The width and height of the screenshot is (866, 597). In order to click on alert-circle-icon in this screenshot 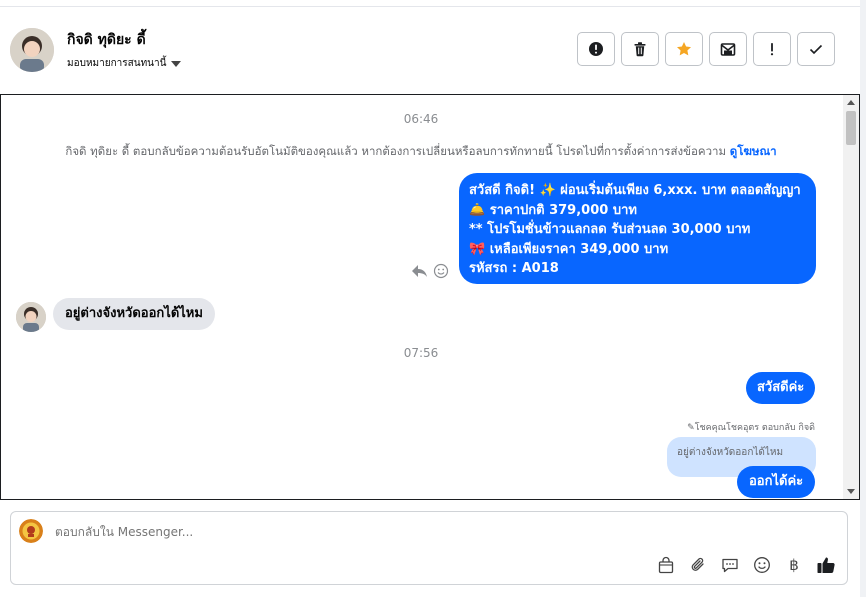, I will do `click(596, 49)`.